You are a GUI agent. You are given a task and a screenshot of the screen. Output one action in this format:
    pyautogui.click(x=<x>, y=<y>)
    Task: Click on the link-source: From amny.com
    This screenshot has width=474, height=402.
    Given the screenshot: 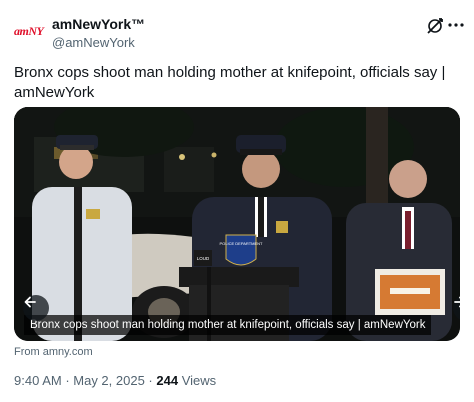 What is the action you would take?
    pyautogui.click(x=53, y=352)
    